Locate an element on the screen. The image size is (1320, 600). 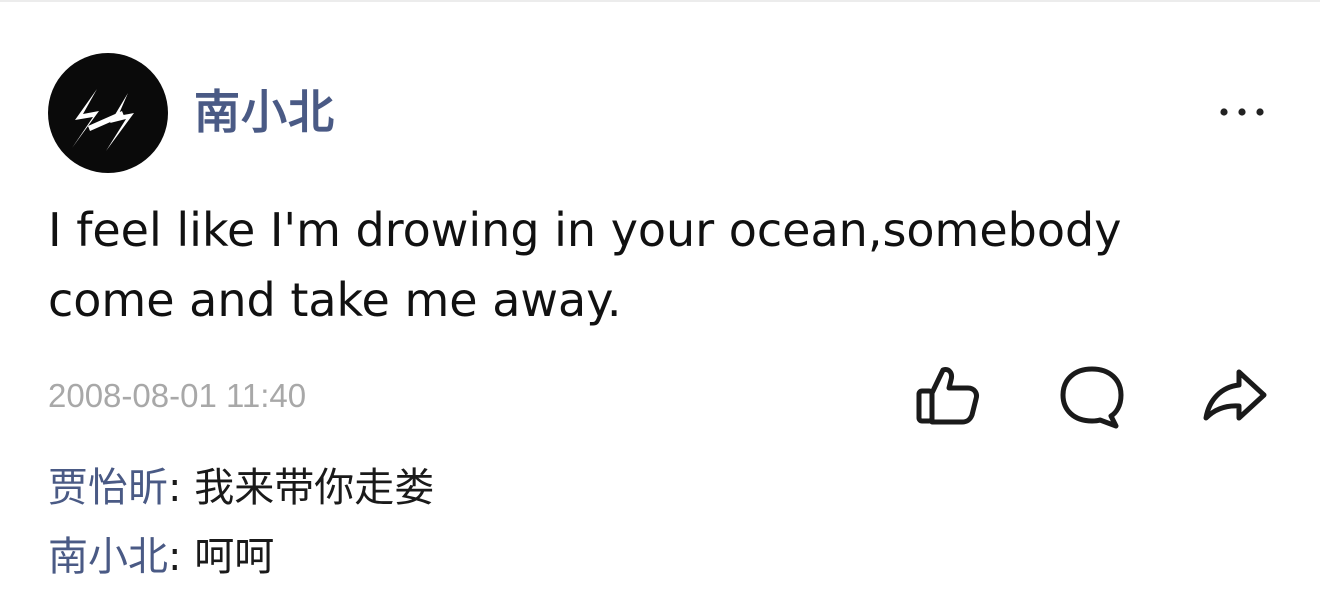
avatar is located at coordinates (108, 113).